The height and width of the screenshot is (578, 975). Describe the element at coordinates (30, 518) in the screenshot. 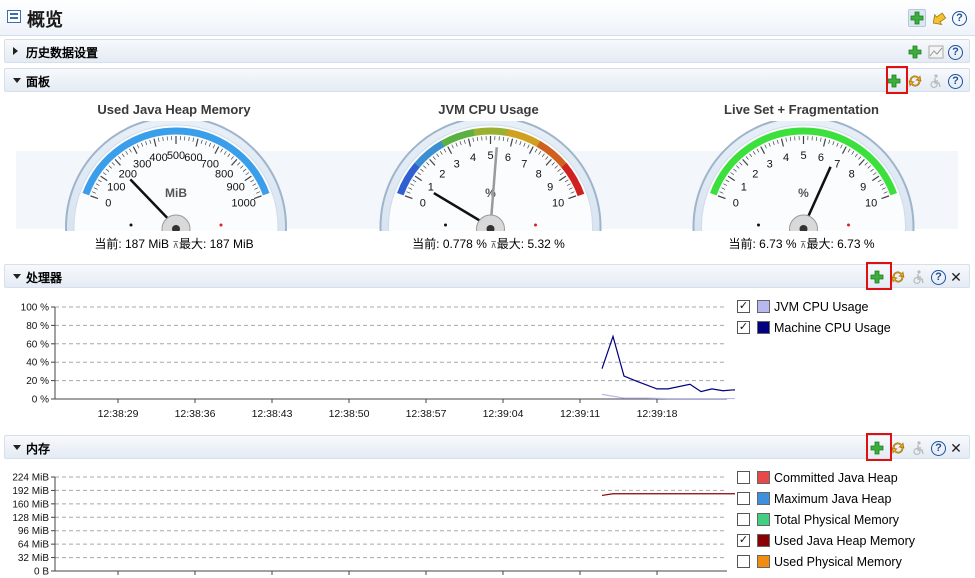

I see `y-tick-label: 128 MiB` at that location.